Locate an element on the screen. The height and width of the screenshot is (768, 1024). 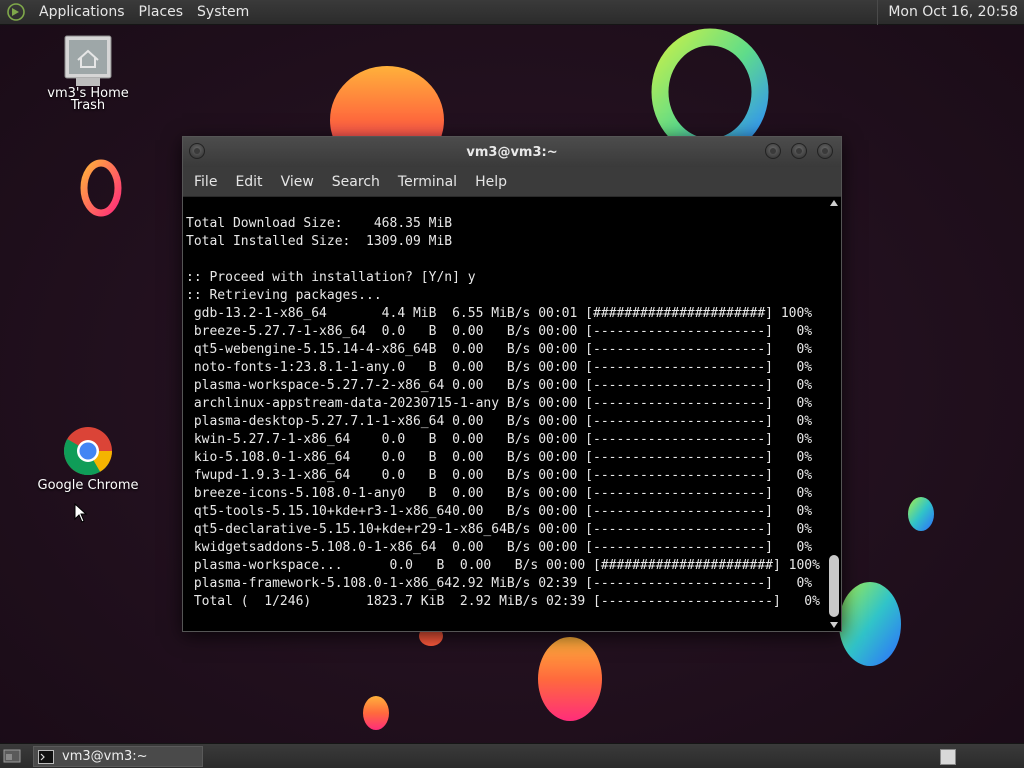
terminal-scrollbar is located at coordinates (834, 414).